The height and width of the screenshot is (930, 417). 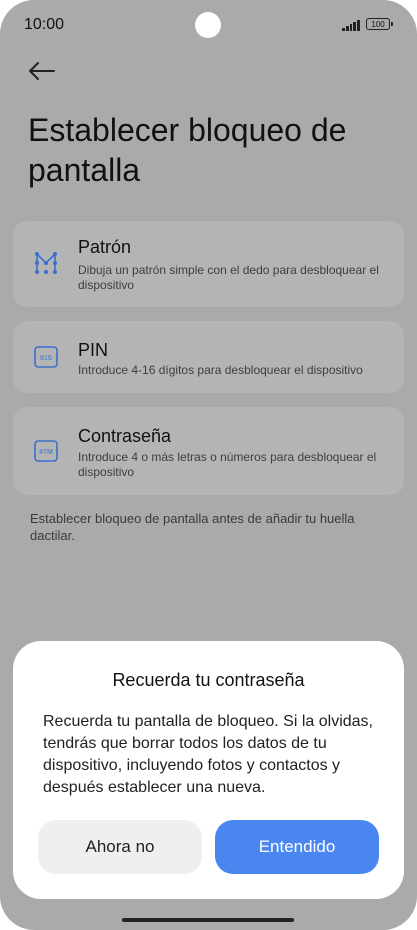 I want to click on pattern-icon, so click(x=46, y=263).